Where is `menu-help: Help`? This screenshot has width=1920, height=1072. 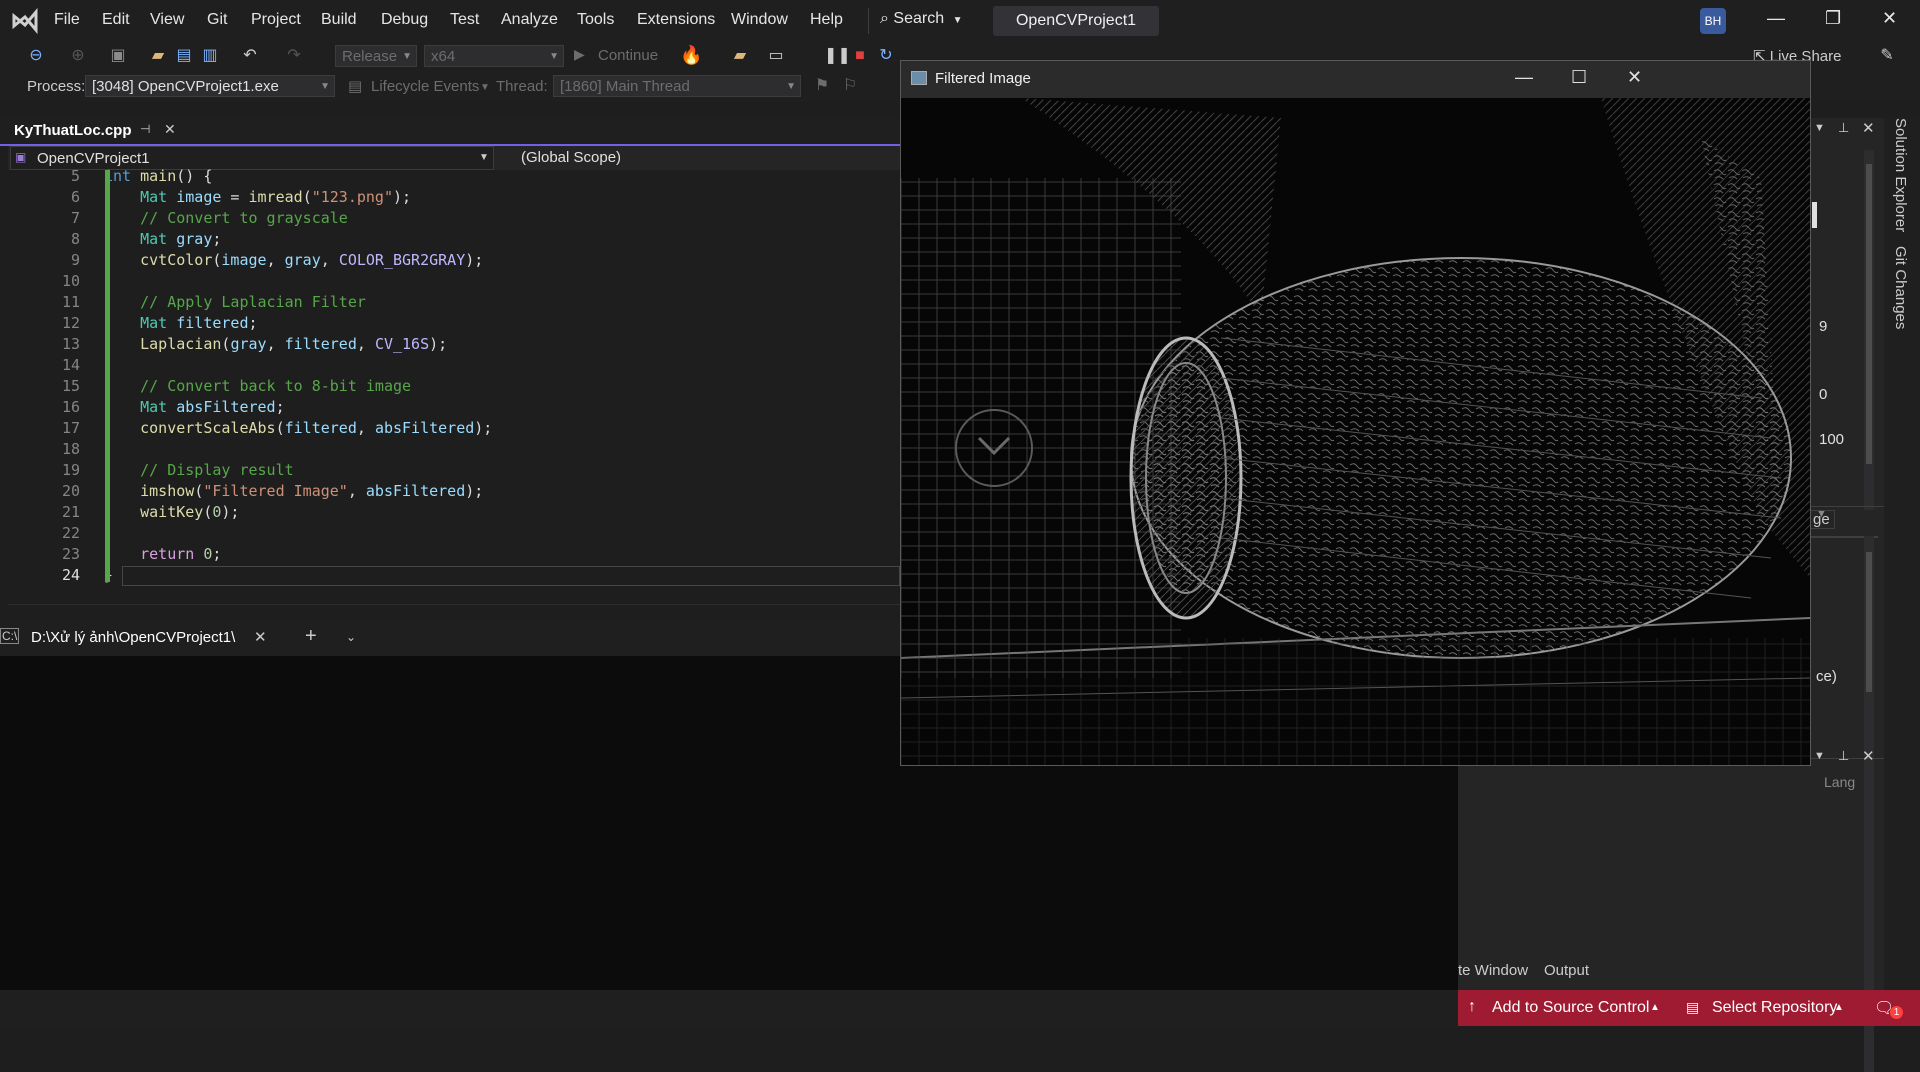
menu-help: Help is located at coordinates (826, 20).